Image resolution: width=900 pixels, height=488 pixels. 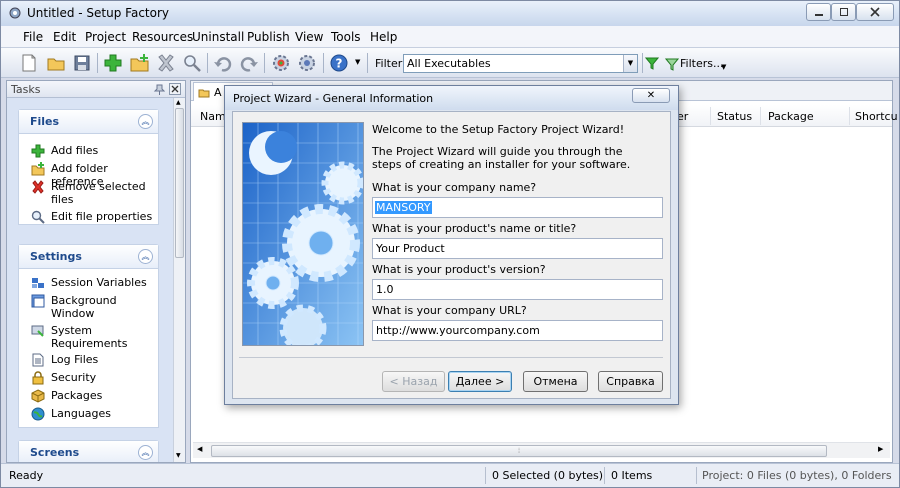 What do you see at coordinates (64, 37) in the screenshot?
I see `menu-edit: Edit` at bounding box center [64, 37].